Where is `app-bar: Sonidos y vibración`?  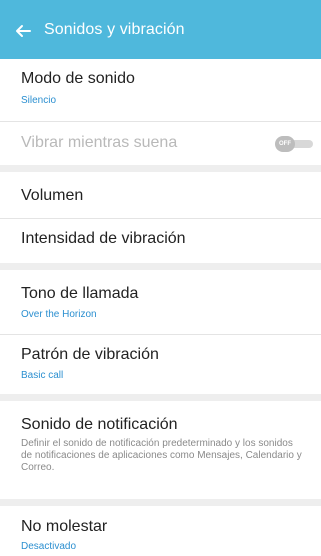
app-bar: Sonidos y vibración is located at coordinates (160, 29).